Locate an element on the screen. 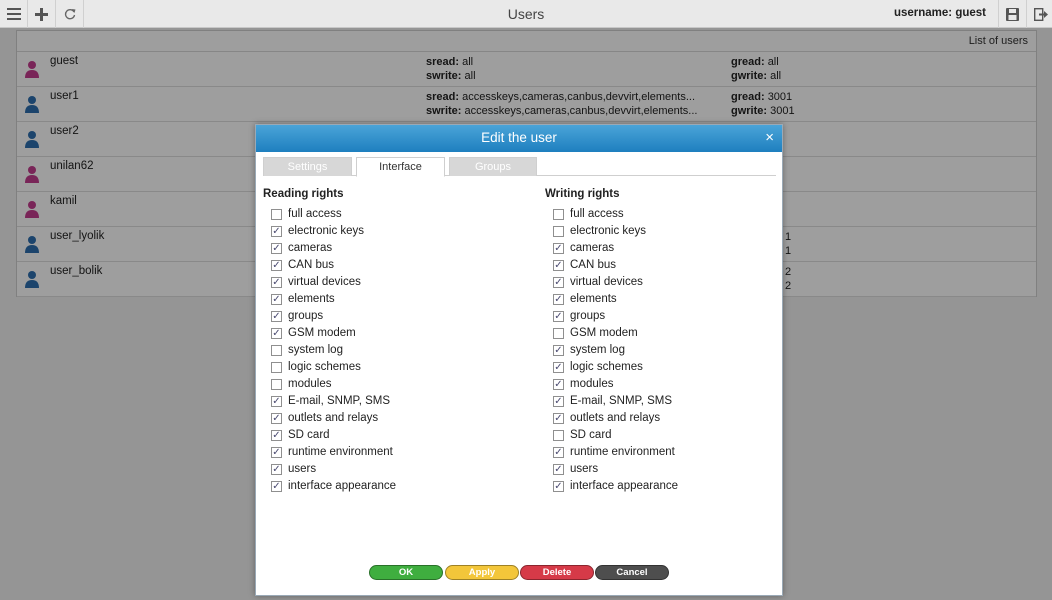 The image size is (1052, 600). right-label: logic schemes is located at coordinates (606, 367).